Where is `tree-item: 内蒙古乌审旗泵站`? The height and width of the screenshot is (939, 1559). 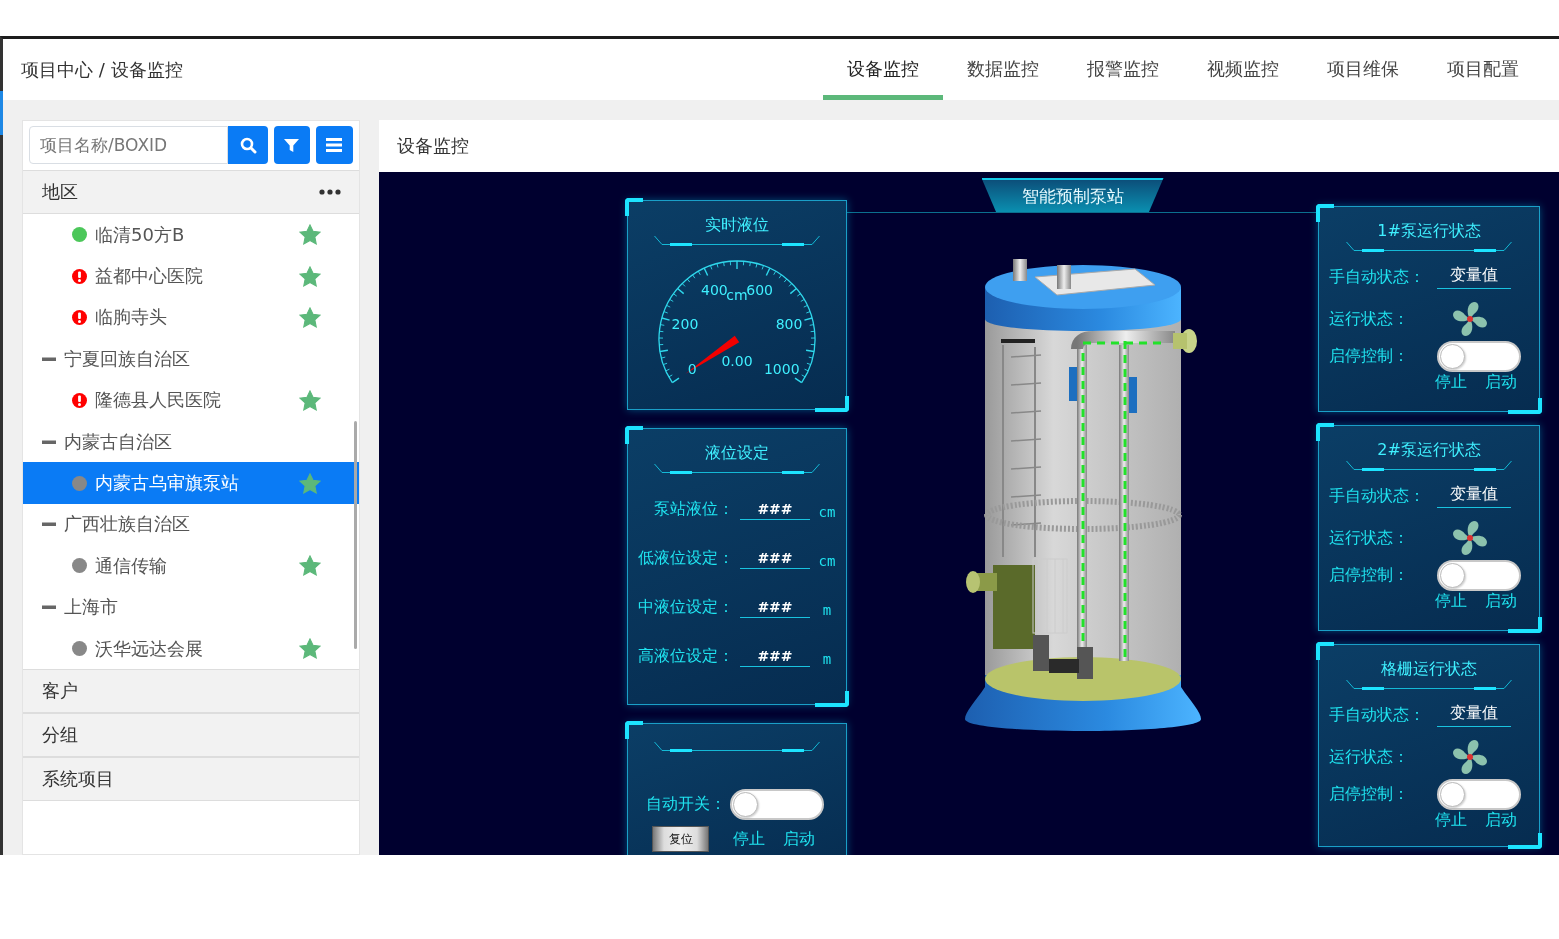 tree-item: 内蒙古乌审旗泵站 is located at coordinates (191, 483).